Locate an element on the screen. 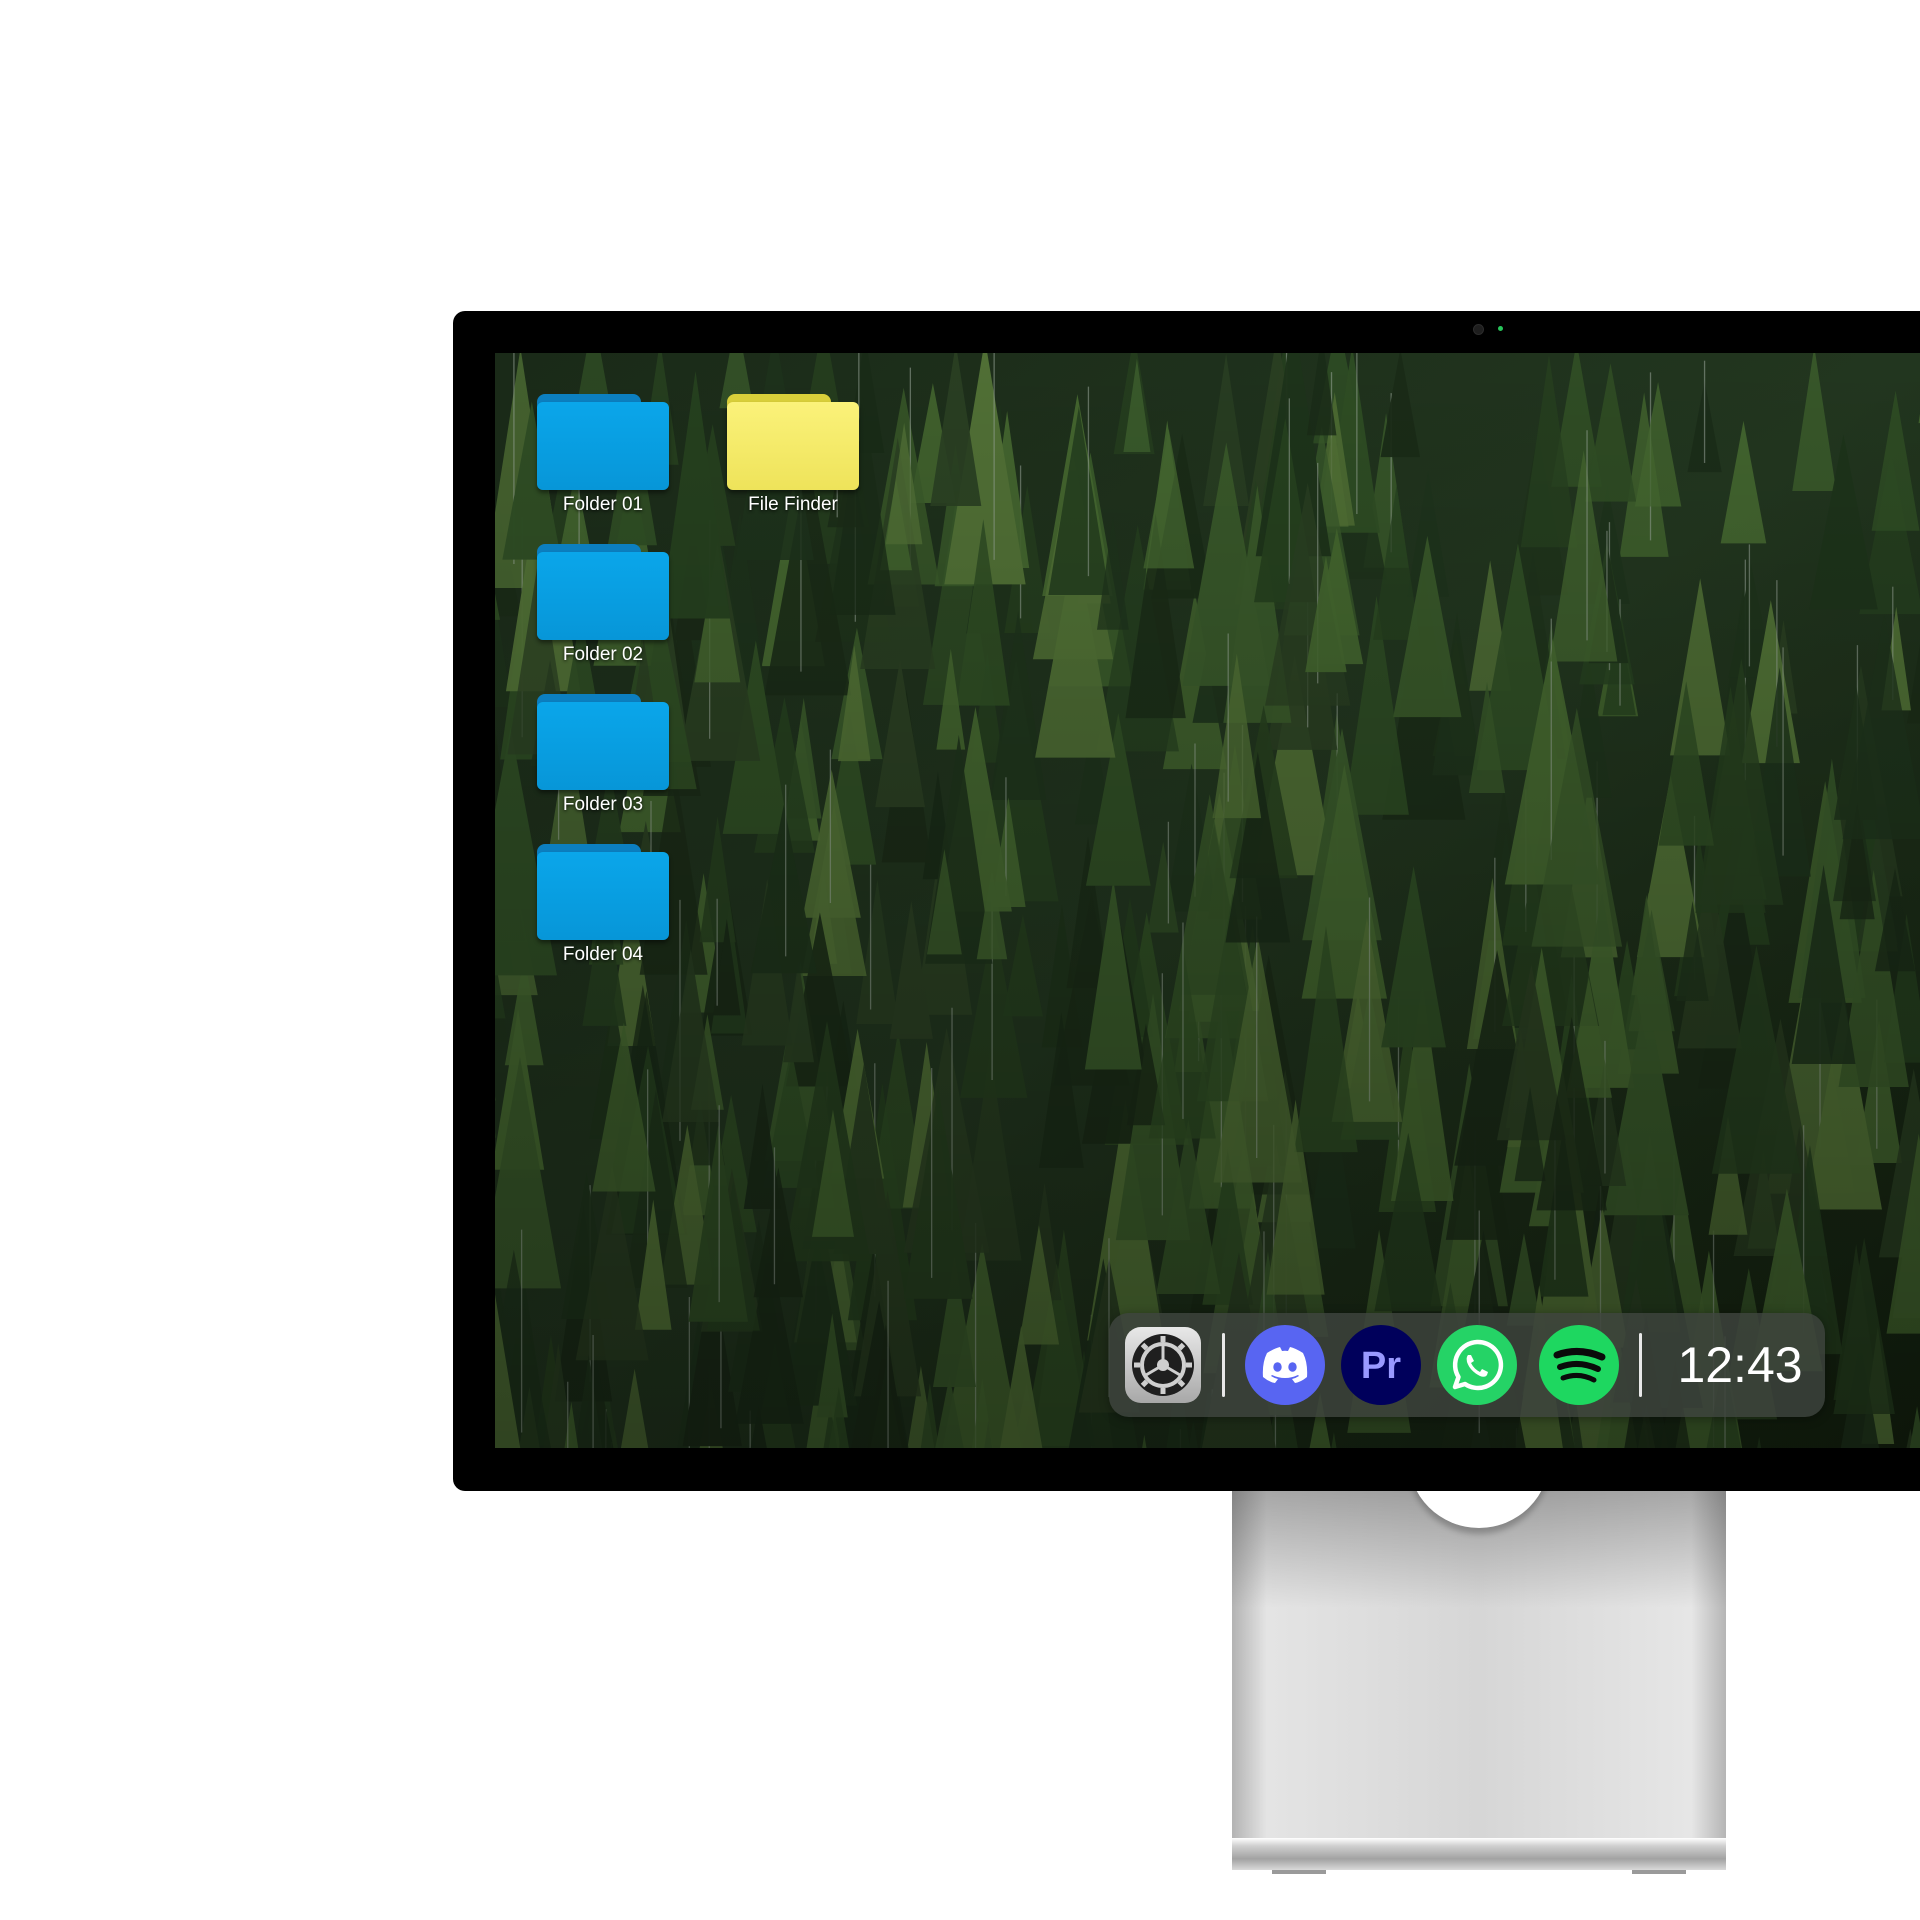 This screenshot has width=1920, height=1920. dock-app-whatsapp is located at coordinates (1477, 1365).